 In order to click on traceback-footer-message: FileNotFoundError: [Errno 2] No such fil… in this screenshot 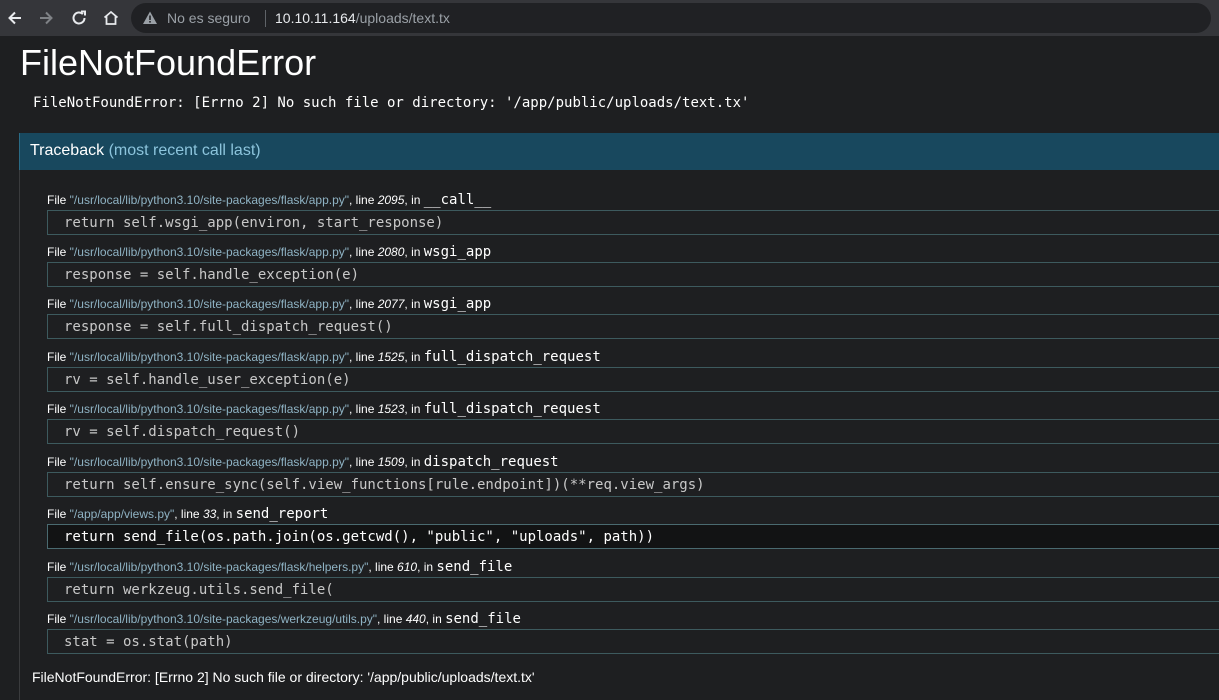, I will do `click(283, 677)`.